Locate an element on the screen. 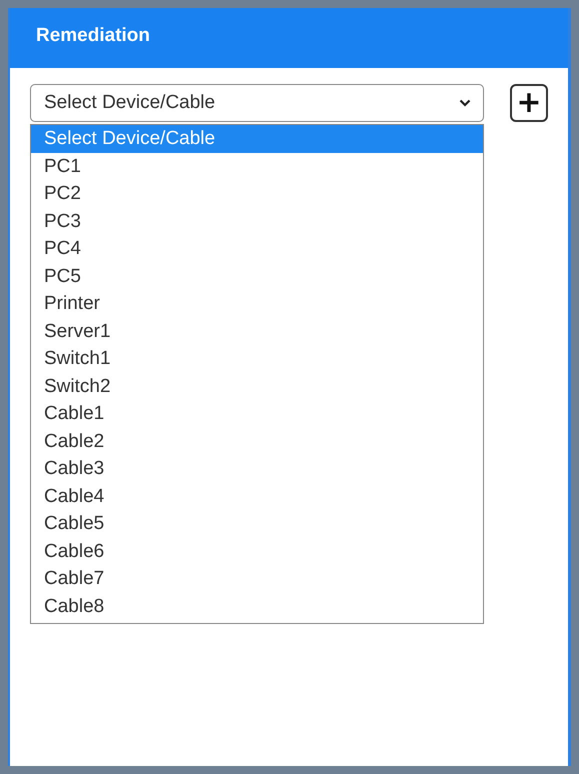  device-select: Select Device/Cable is located at coordinates (257, 103).